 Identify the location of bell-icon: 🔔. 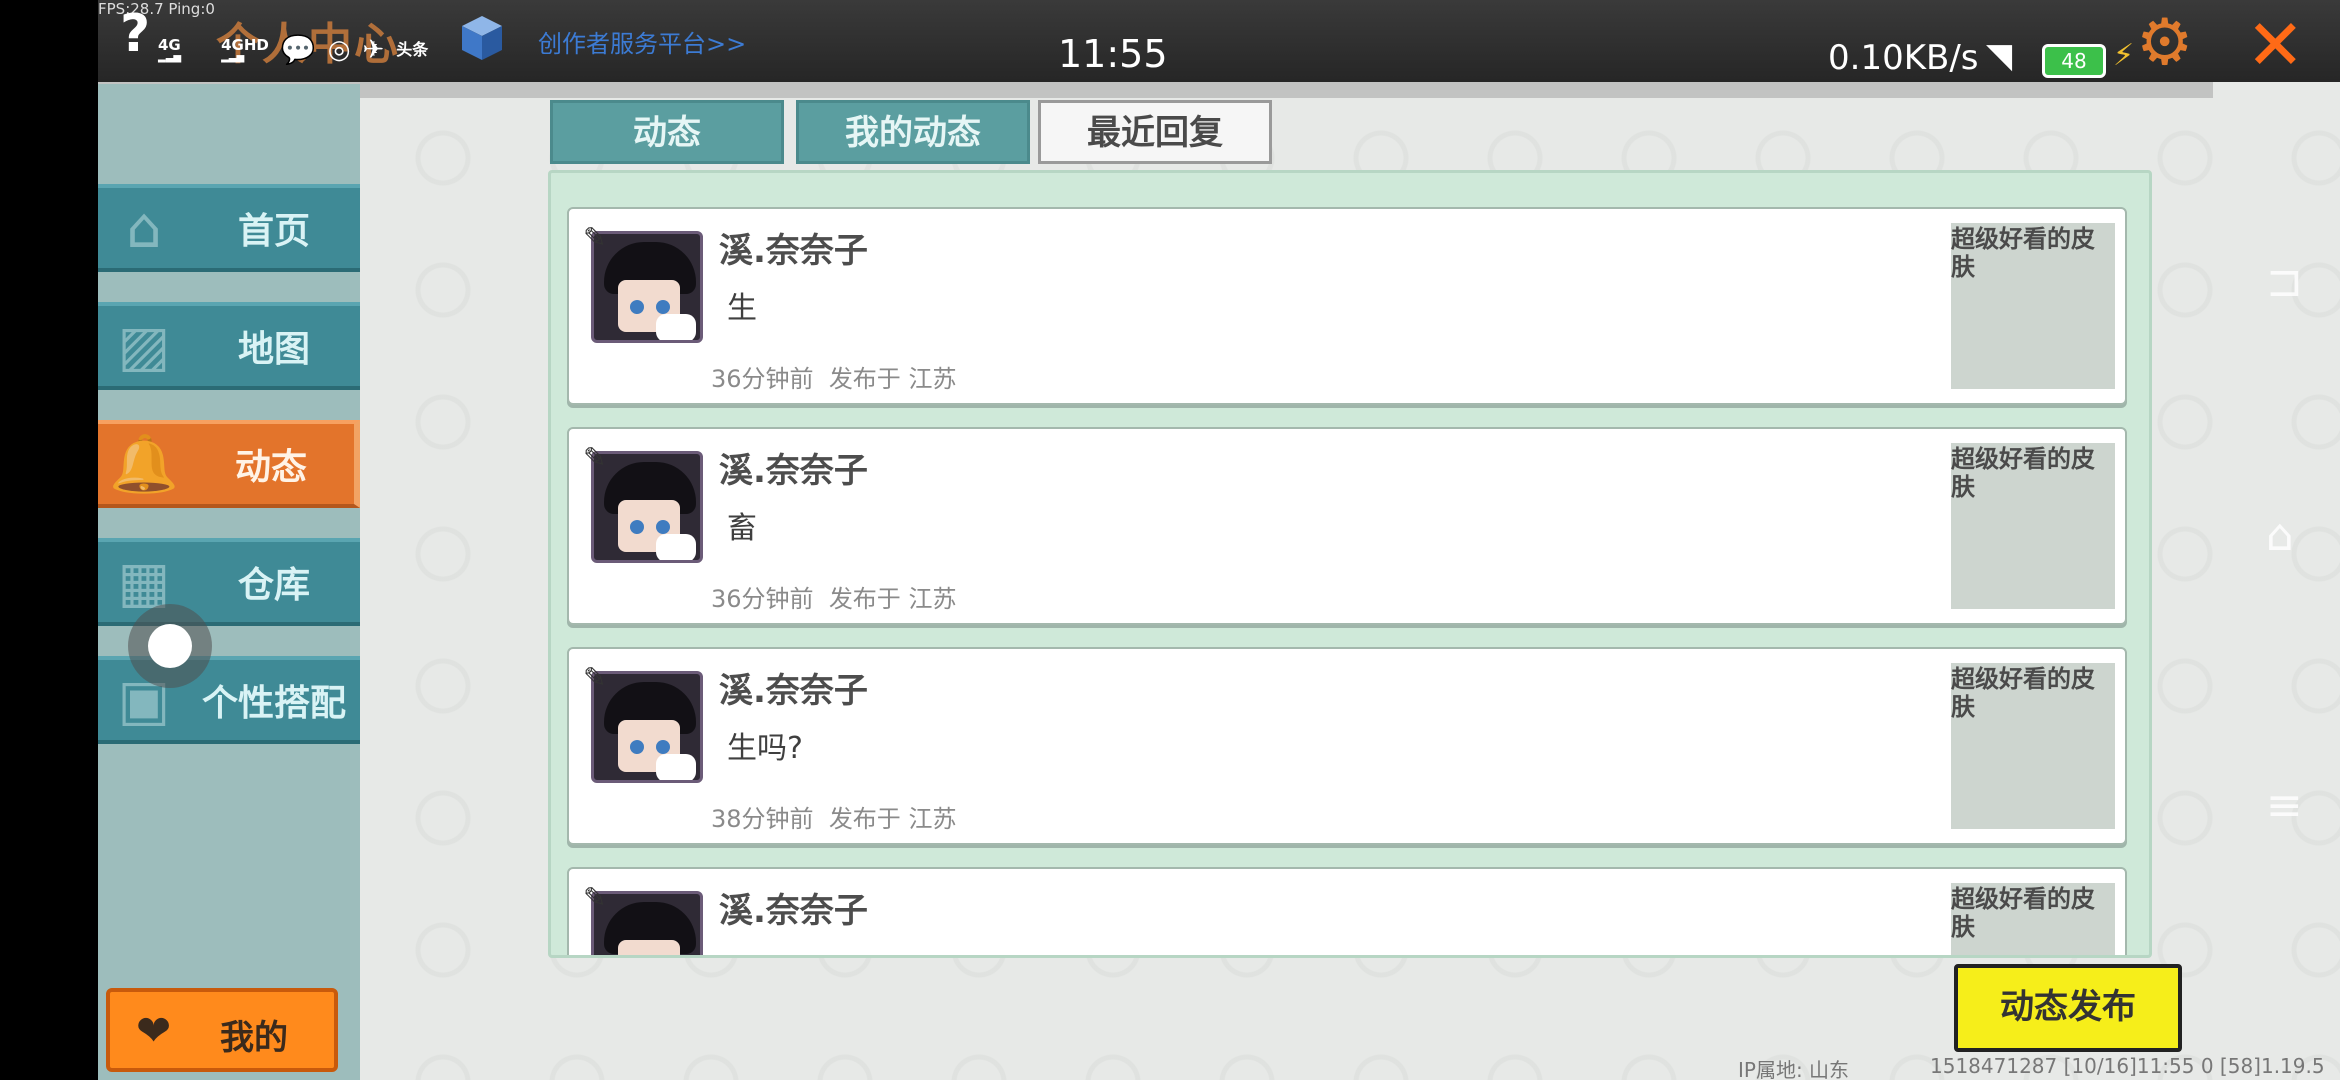
(144, 464).